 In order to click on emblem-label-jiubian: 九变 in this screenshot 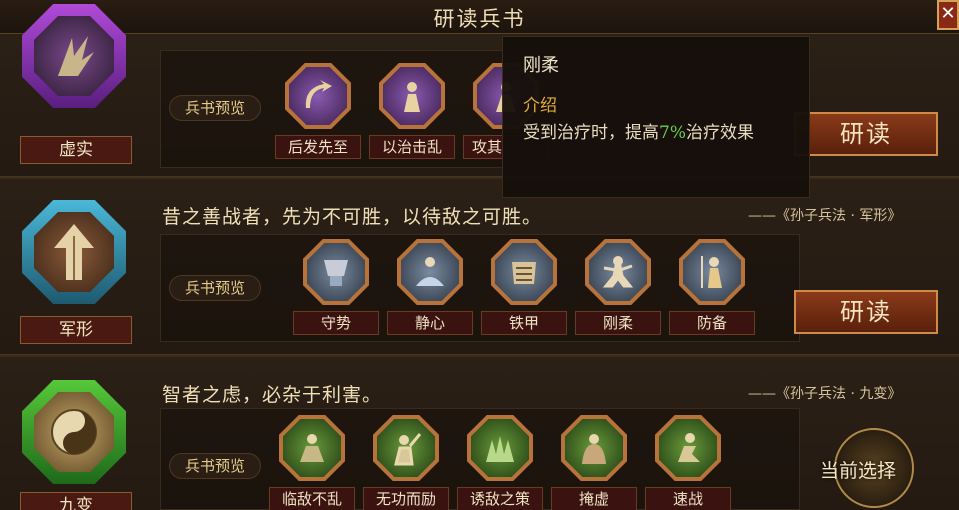, I will do `click(76, 501)`.